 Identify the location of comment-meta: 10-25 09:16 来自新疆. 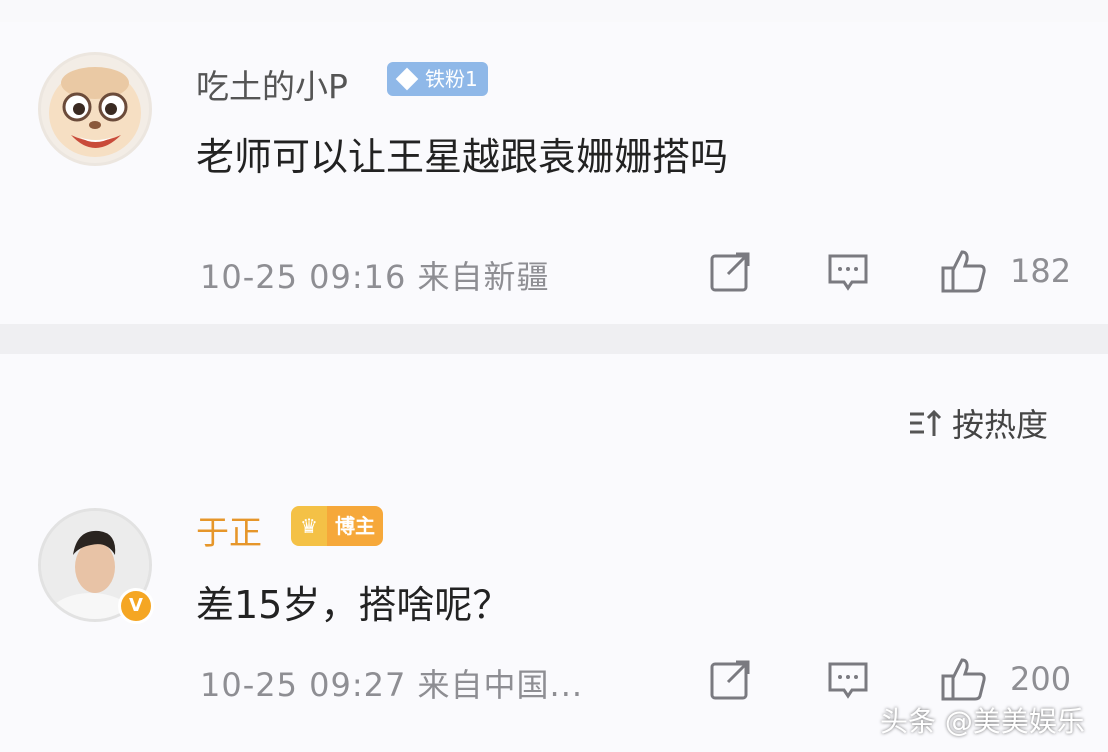
(375, 277).